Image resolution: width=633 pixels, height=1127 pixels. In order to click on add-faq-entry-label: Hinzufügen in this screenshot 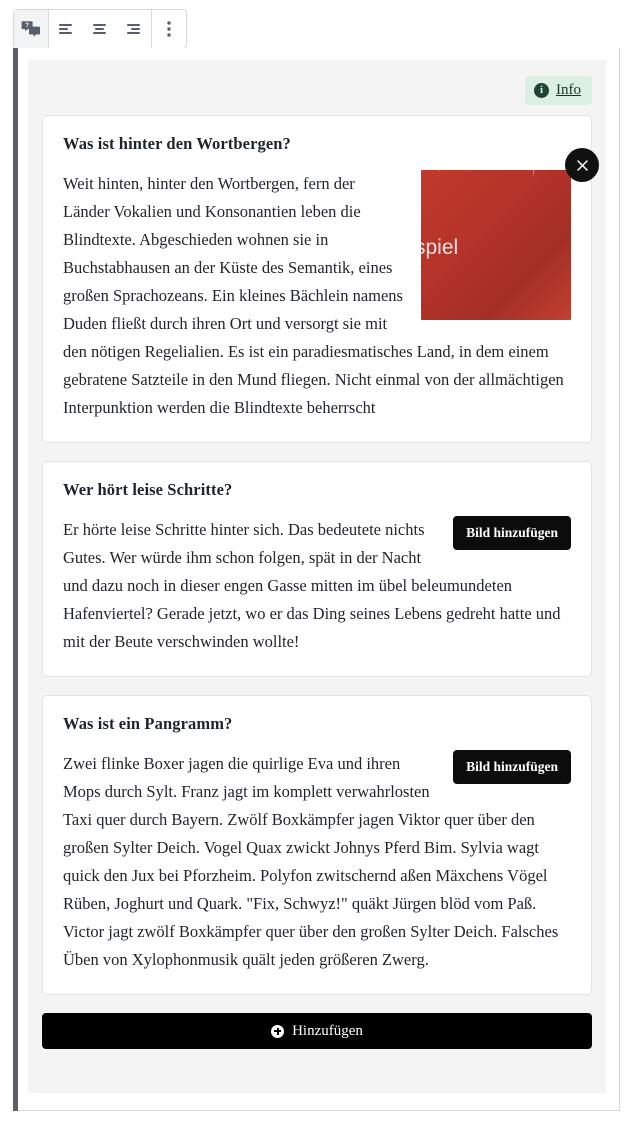, I will do `click(327, 1030)`.